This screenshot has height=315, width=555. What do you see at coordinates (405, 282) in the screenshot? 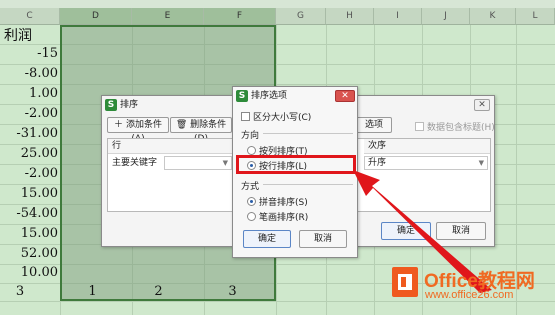
I see `office-logo-icon` at bounding box center [405, 282].